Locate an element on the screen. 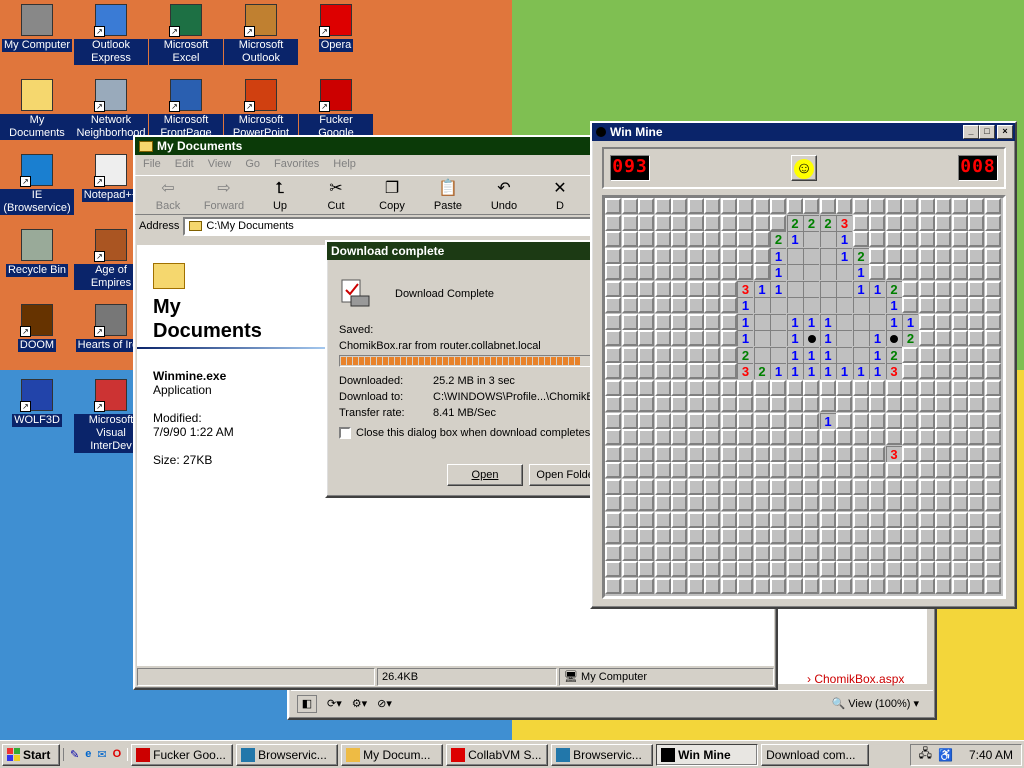 Image resolution: width=1024 pixels, height=768 pixels. start-button: Start is located at coordinates (31, 754).